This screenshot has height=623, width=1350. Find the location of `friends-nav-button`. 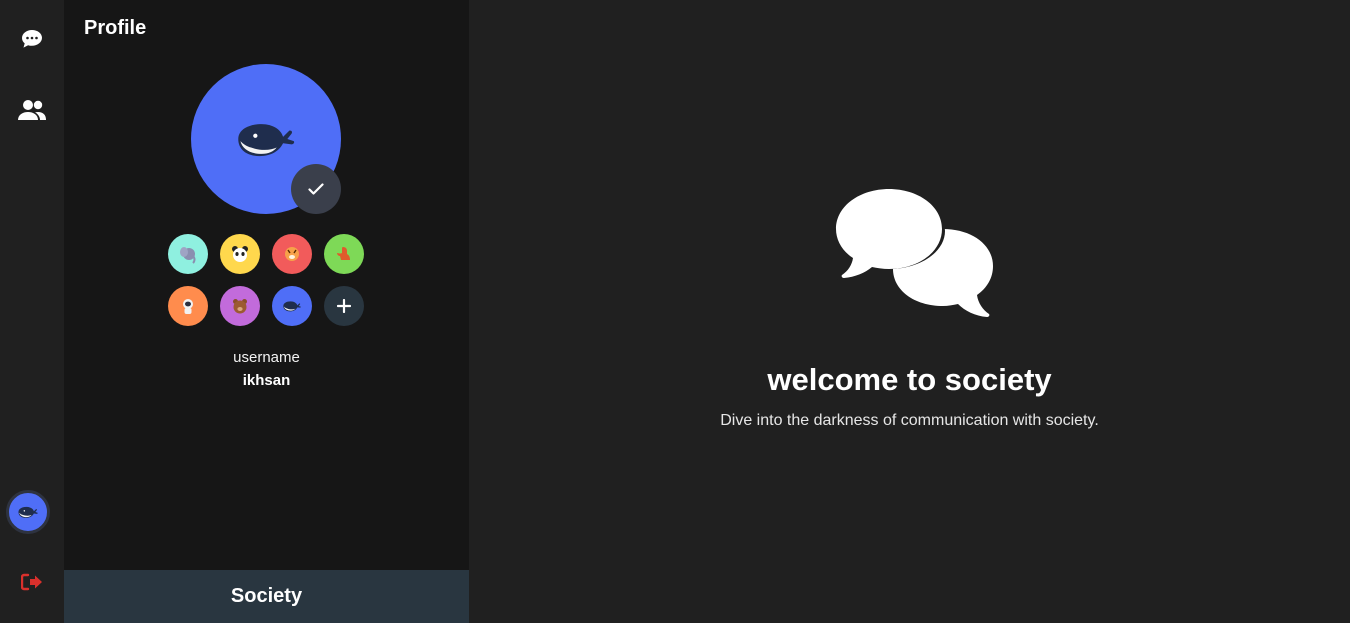

friends-nav-button is located at coordinates (32, 110).